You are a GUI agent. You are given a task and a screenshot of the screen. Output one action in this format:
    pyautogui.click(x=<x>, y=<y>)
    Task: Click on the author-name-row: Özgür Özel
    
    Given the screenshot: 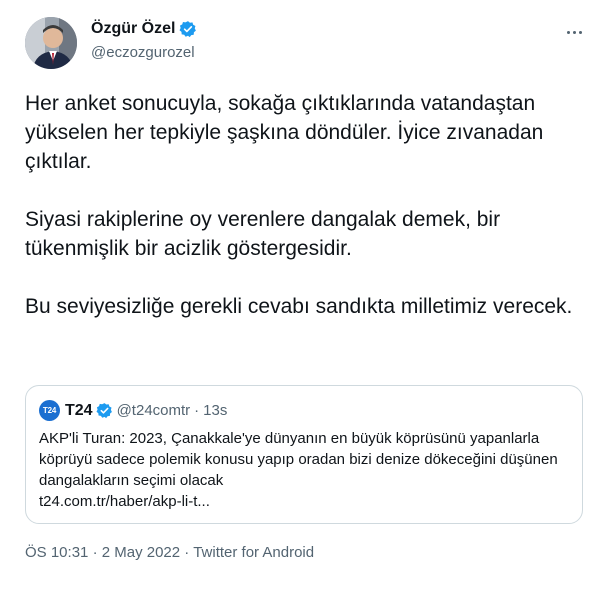 What is the action you would take?
    pyautogui.click(x=144, y=29)
    